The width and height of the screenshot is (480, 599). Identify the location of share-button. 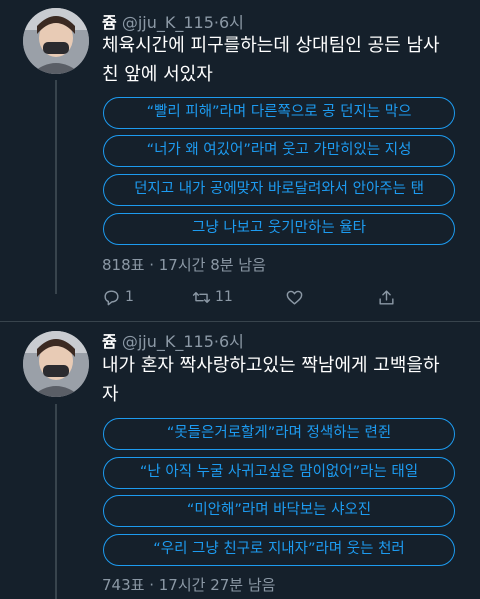
(386, 297).